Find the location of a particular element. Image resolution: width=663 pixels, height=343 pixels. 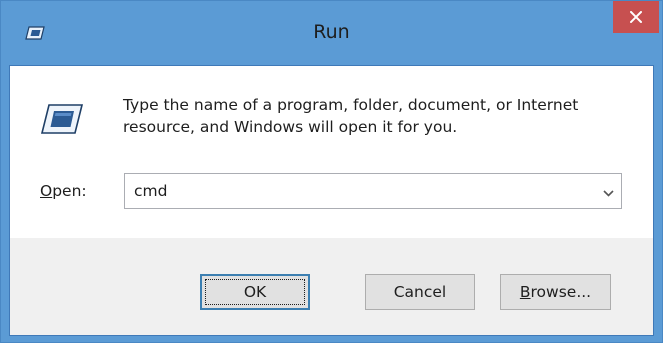

open-input is located at coordinates (360, 191).